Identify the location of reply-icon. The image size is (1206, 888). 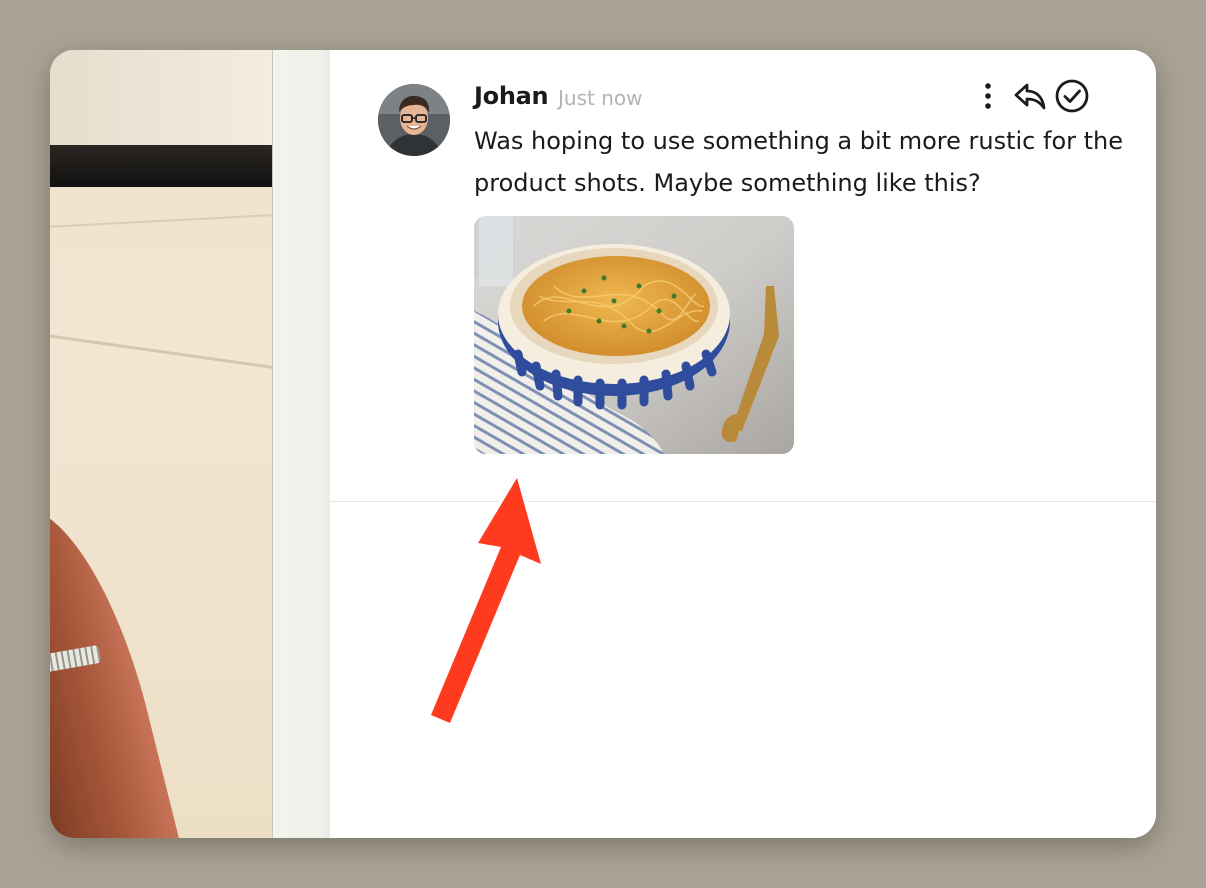
(1030, 96).